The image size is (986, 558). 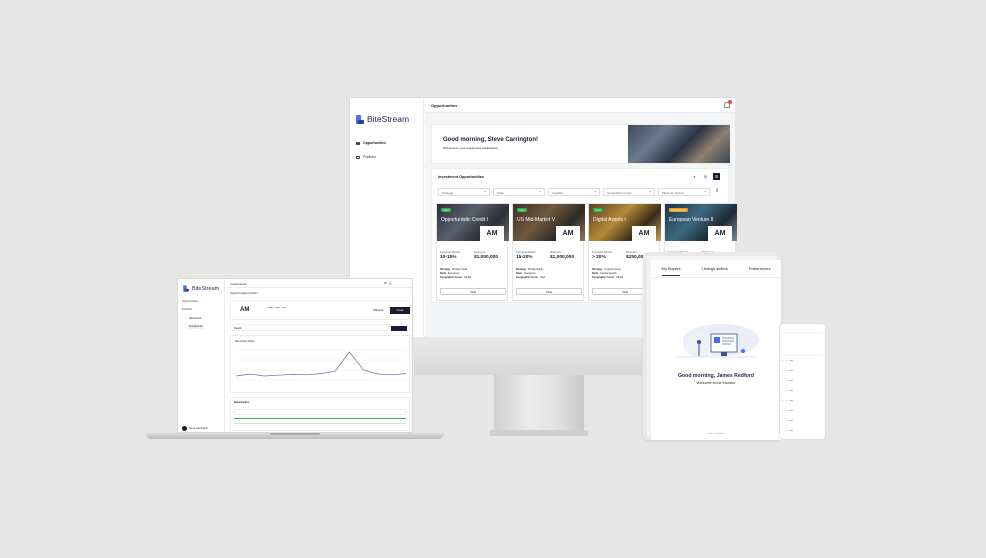 I want to click on invest-button: Invest, so click(x=400, y=310).